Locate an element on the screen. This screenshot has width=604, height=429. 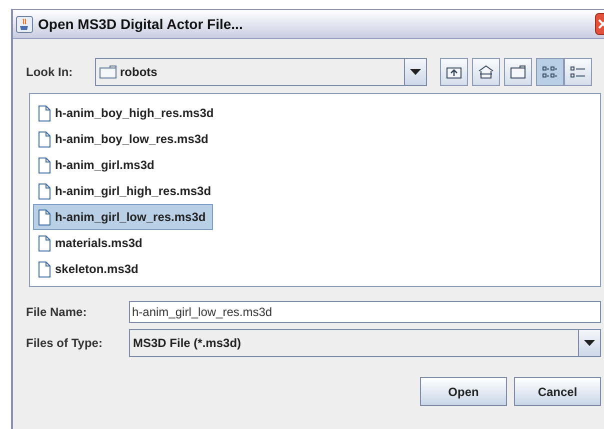
details-view-icon is located at coordinates (578, 72).